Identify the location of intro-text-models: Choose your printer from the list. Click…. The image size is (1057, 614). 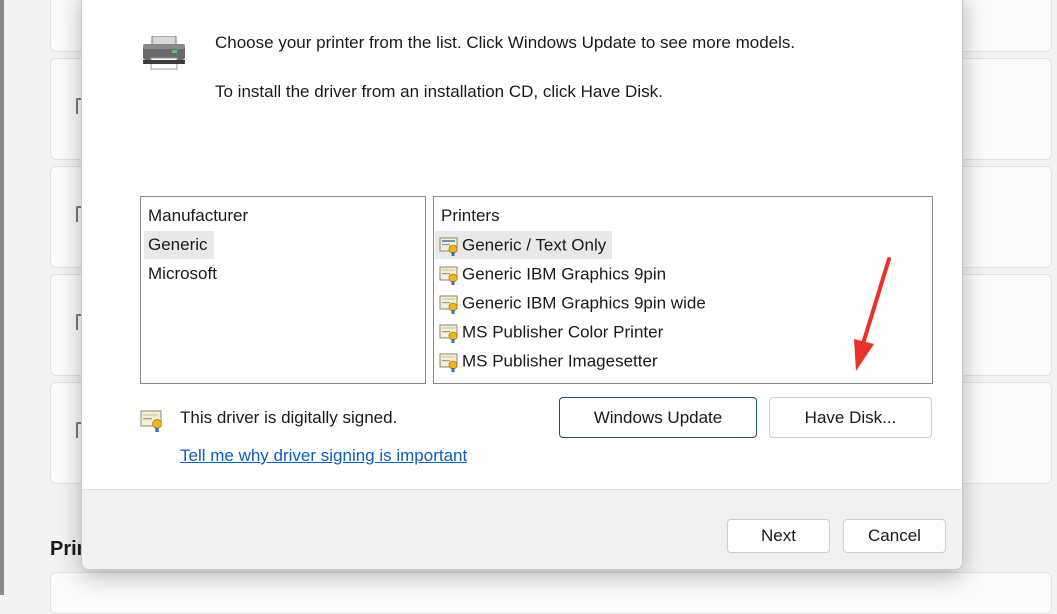
(505, 42).